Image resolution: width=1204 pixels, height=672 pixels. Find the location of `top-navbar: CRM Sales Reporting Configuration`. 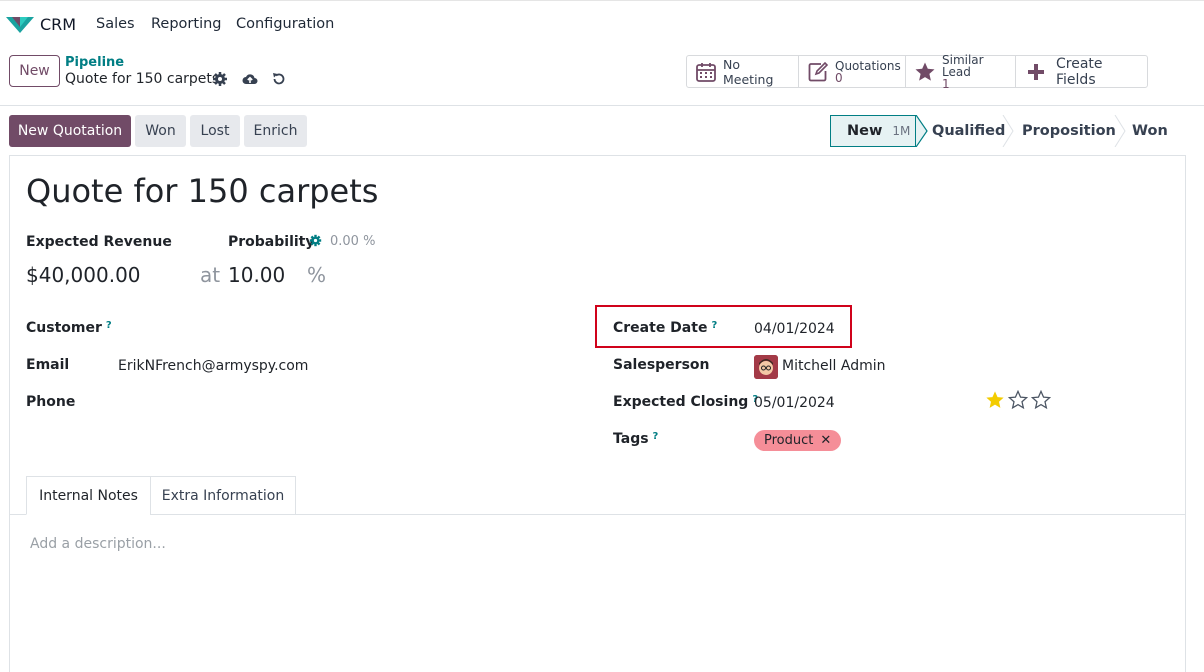

top-navbar: CRM Sales Reporting Configuration is located at coordinates (602, 23).